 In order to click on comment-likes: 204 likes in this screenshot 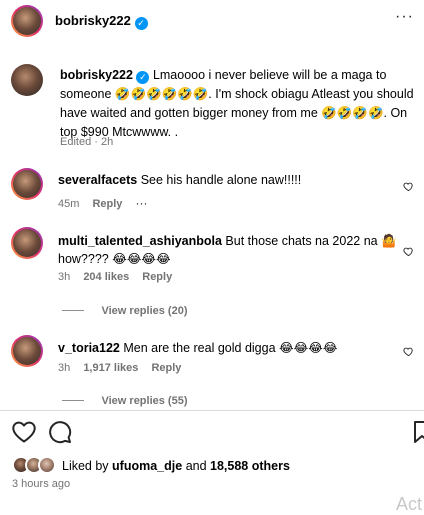, I will do `click(106, 277)`.